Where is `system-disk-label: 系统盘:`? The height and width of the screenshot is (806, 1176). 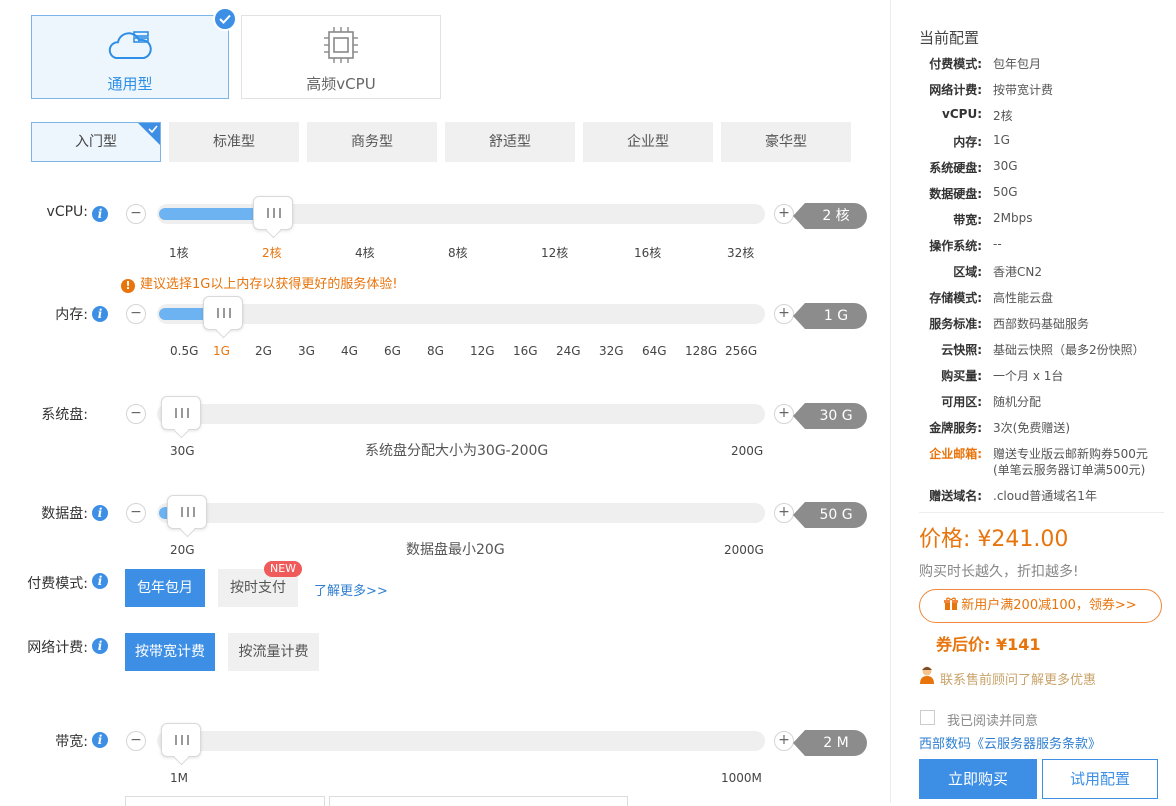 system-disk-label: 系统盘: is located at coordinates (64, 415).